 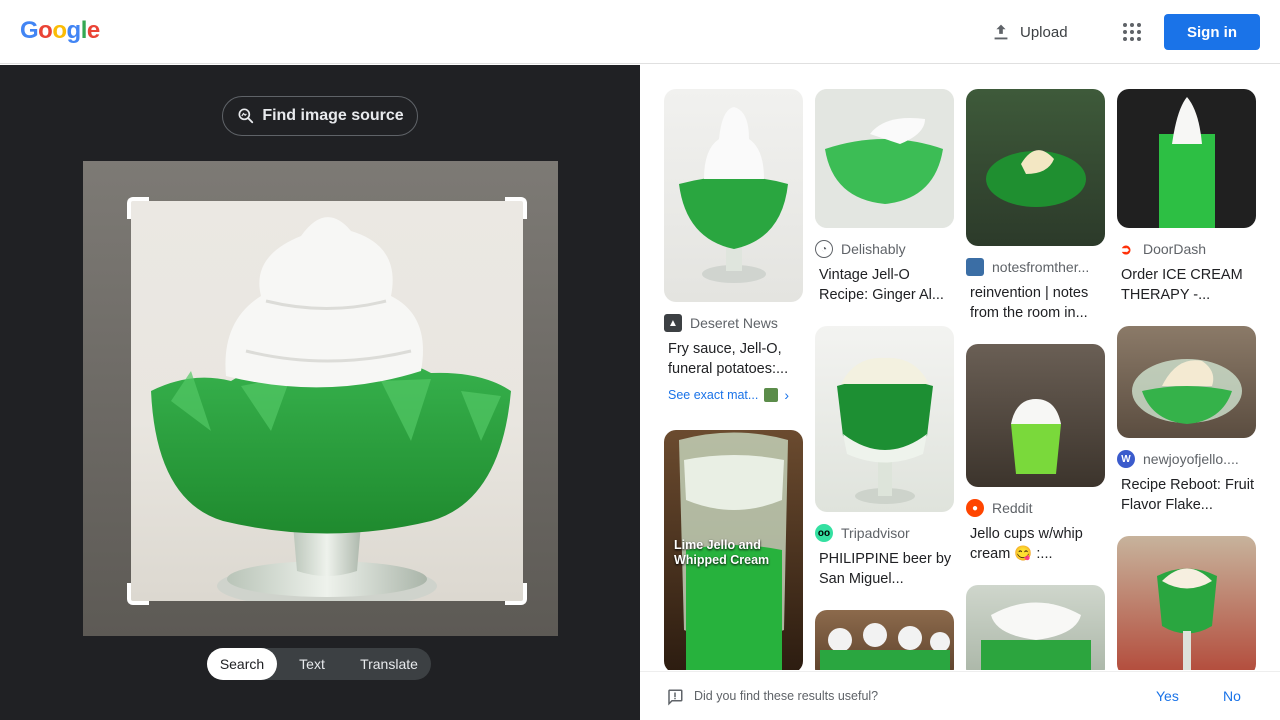 I want to click on result-source: ➲ DoorDash, so click(x=1187, y=249).